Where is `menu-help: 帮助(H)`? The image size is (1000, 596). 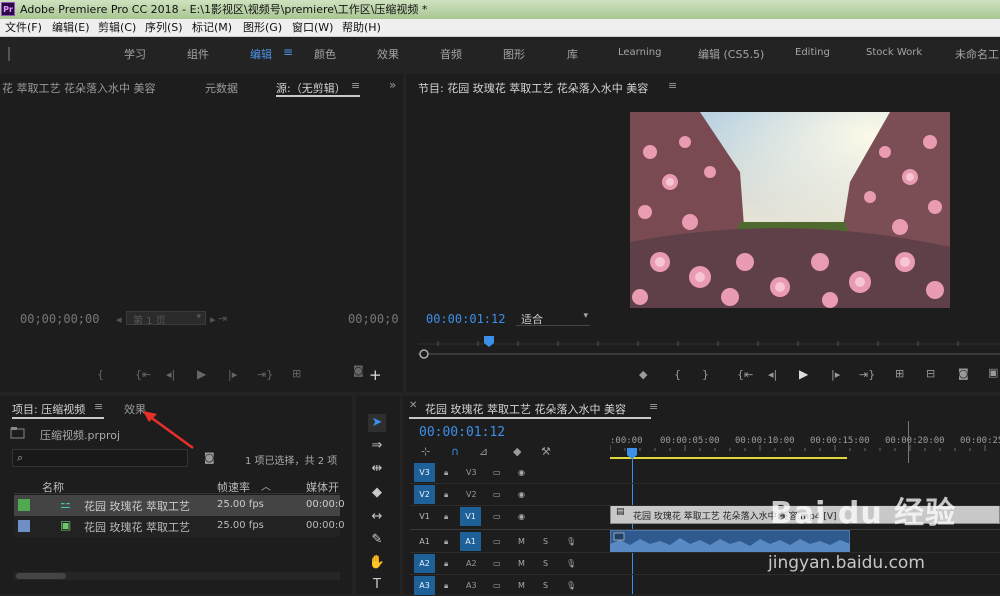
menu-help: 帮助(H) is located at coordinates (361, 28).